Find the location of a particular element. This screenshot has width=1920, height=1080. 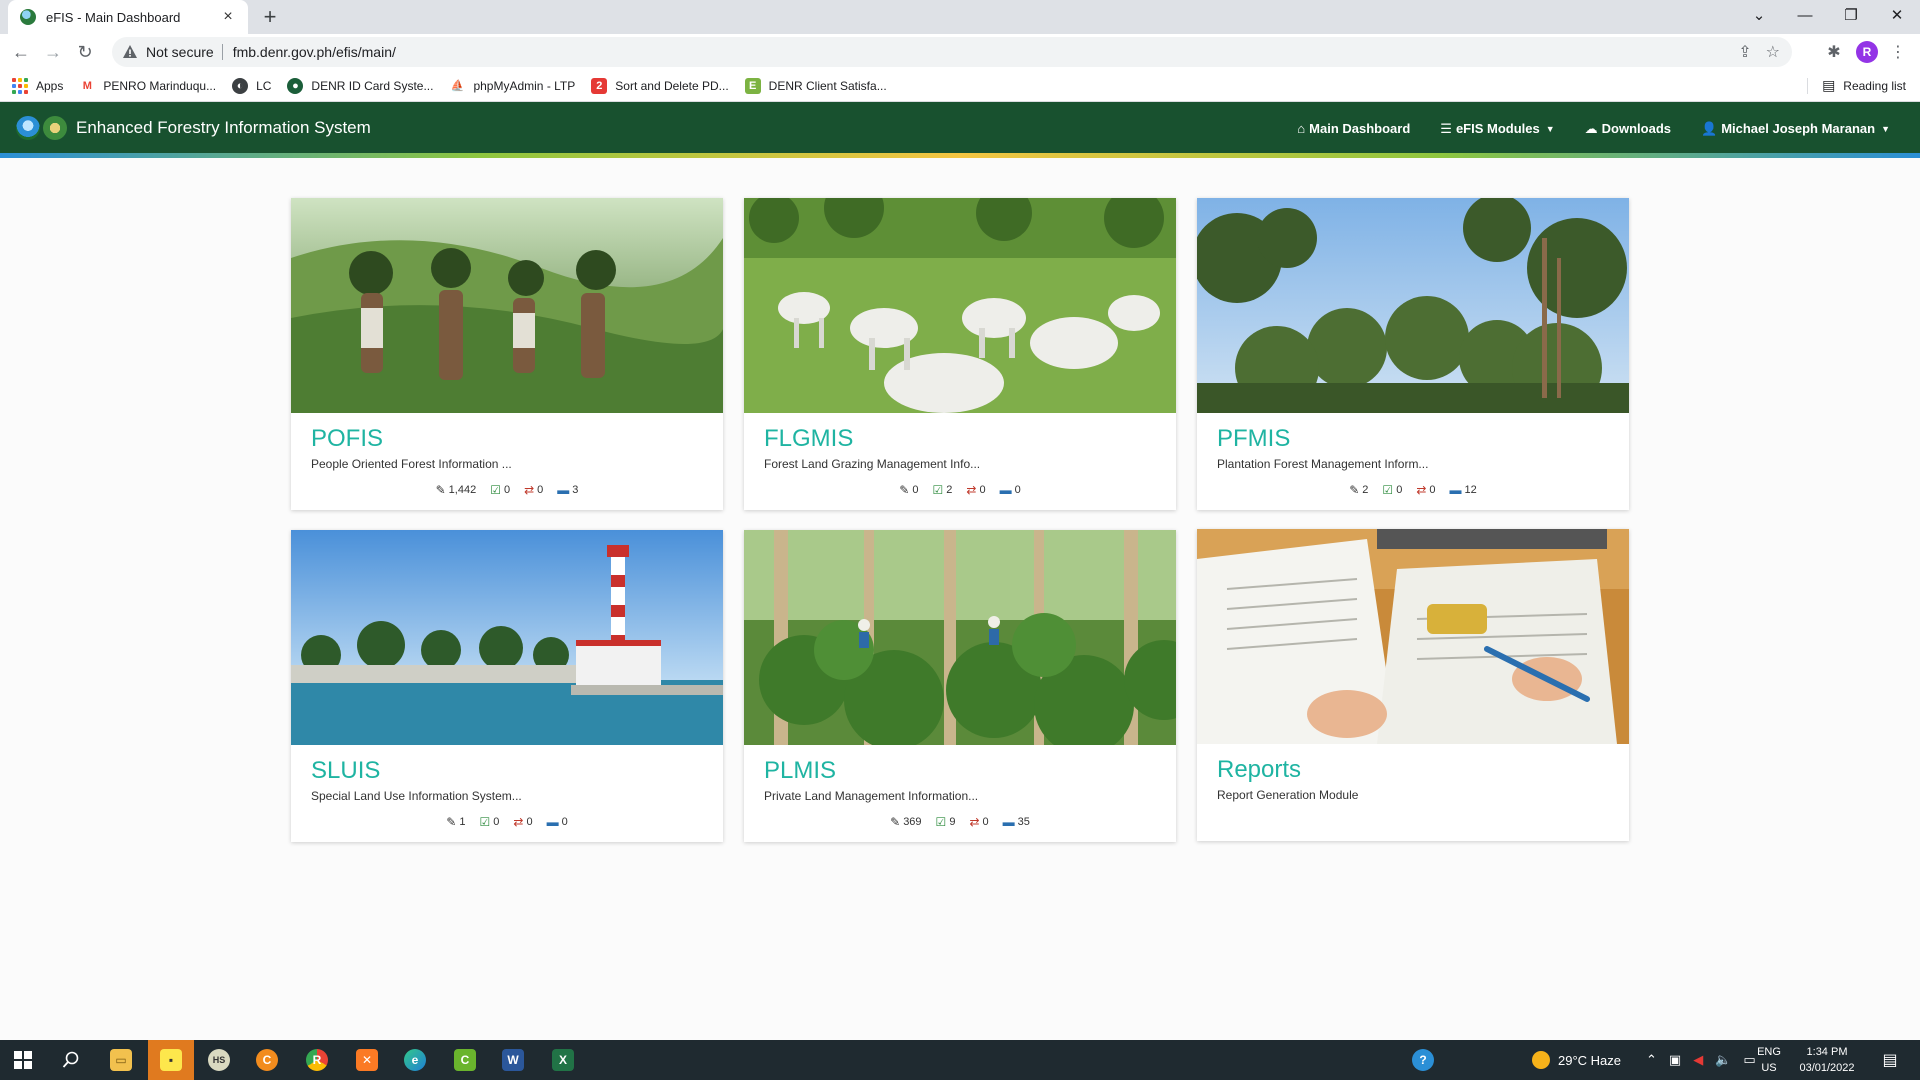

stat-pending: ▬ 12 is located at coordinates (1463, 490).